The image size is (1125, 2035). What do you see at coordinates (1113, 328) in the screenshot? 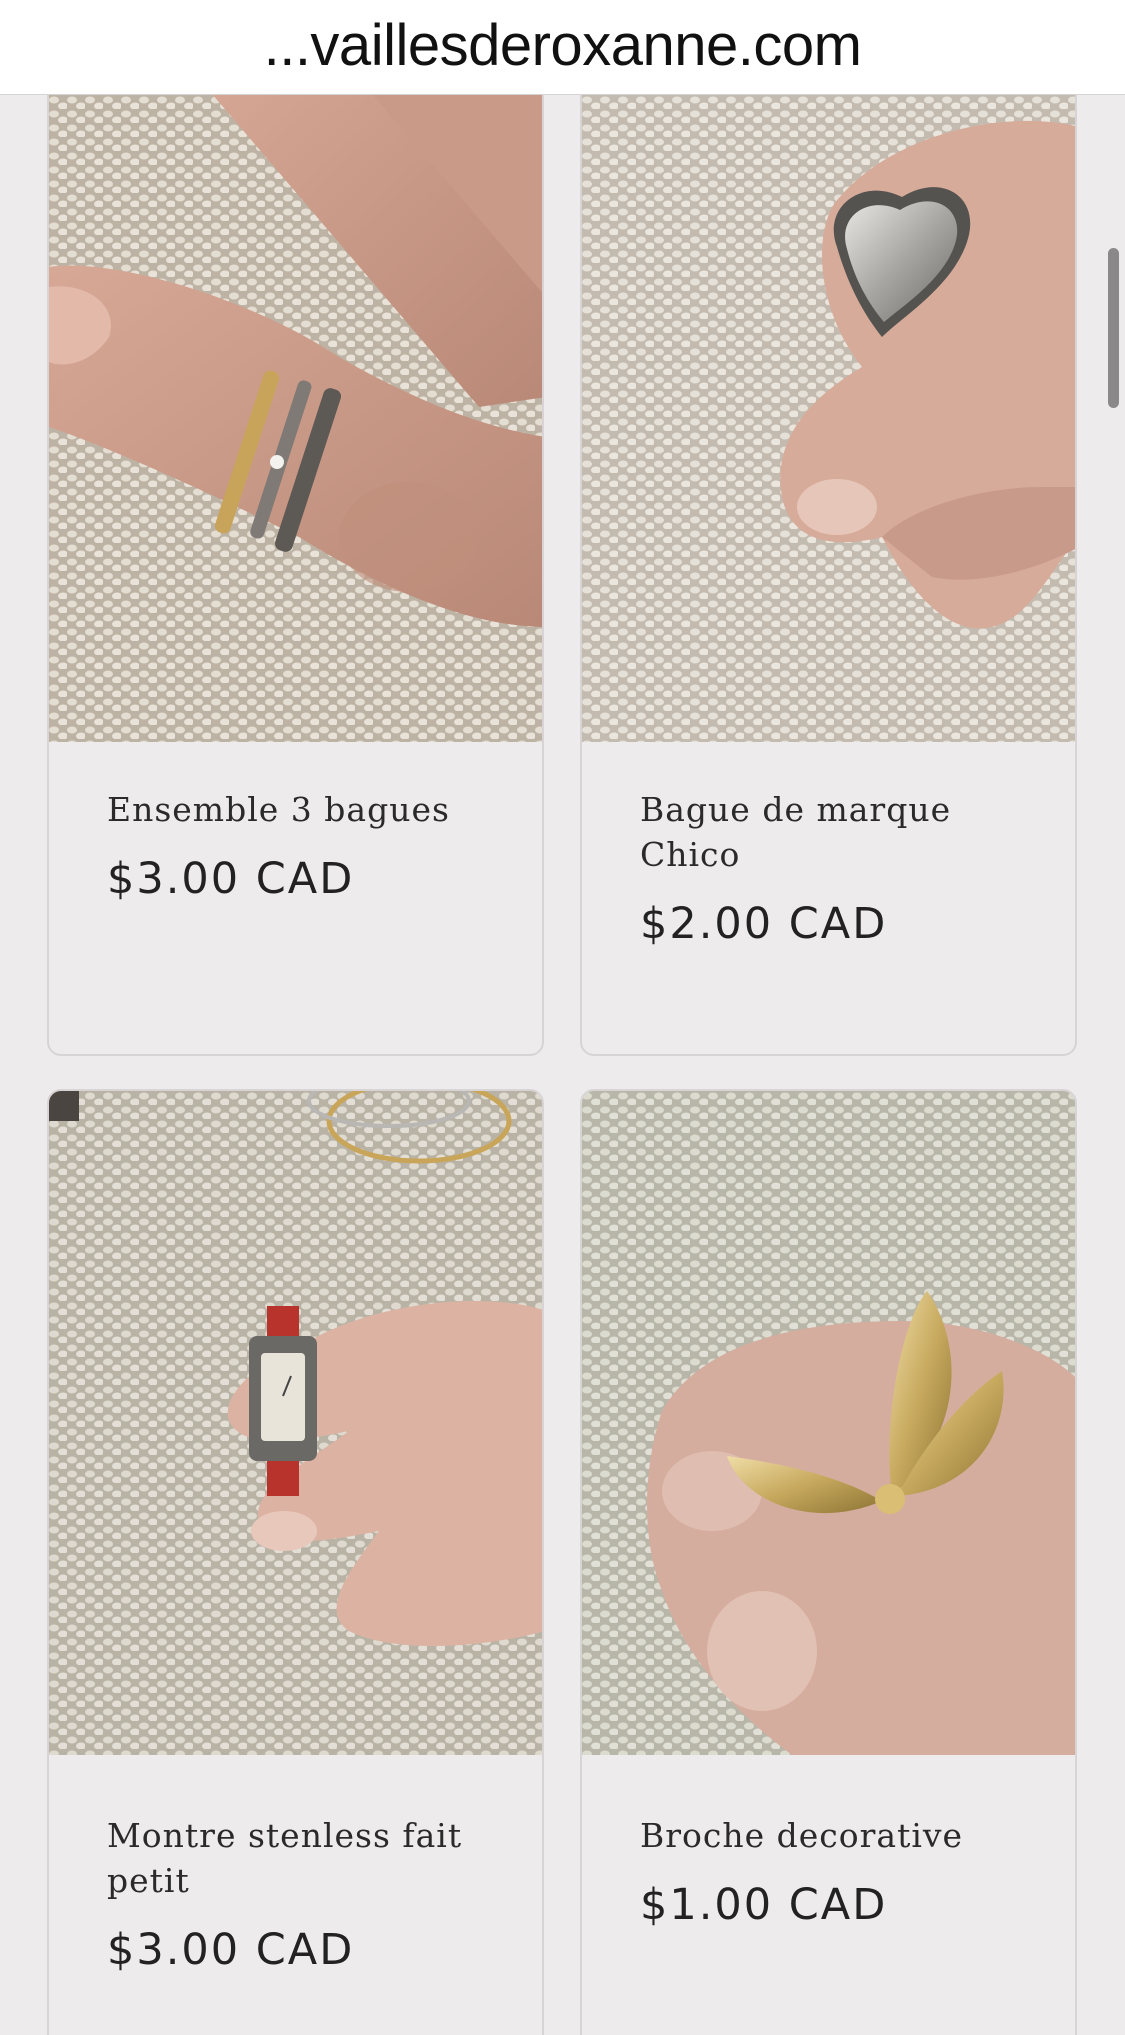
I see `page-scrollbar` at bounding box center [1113, 328].